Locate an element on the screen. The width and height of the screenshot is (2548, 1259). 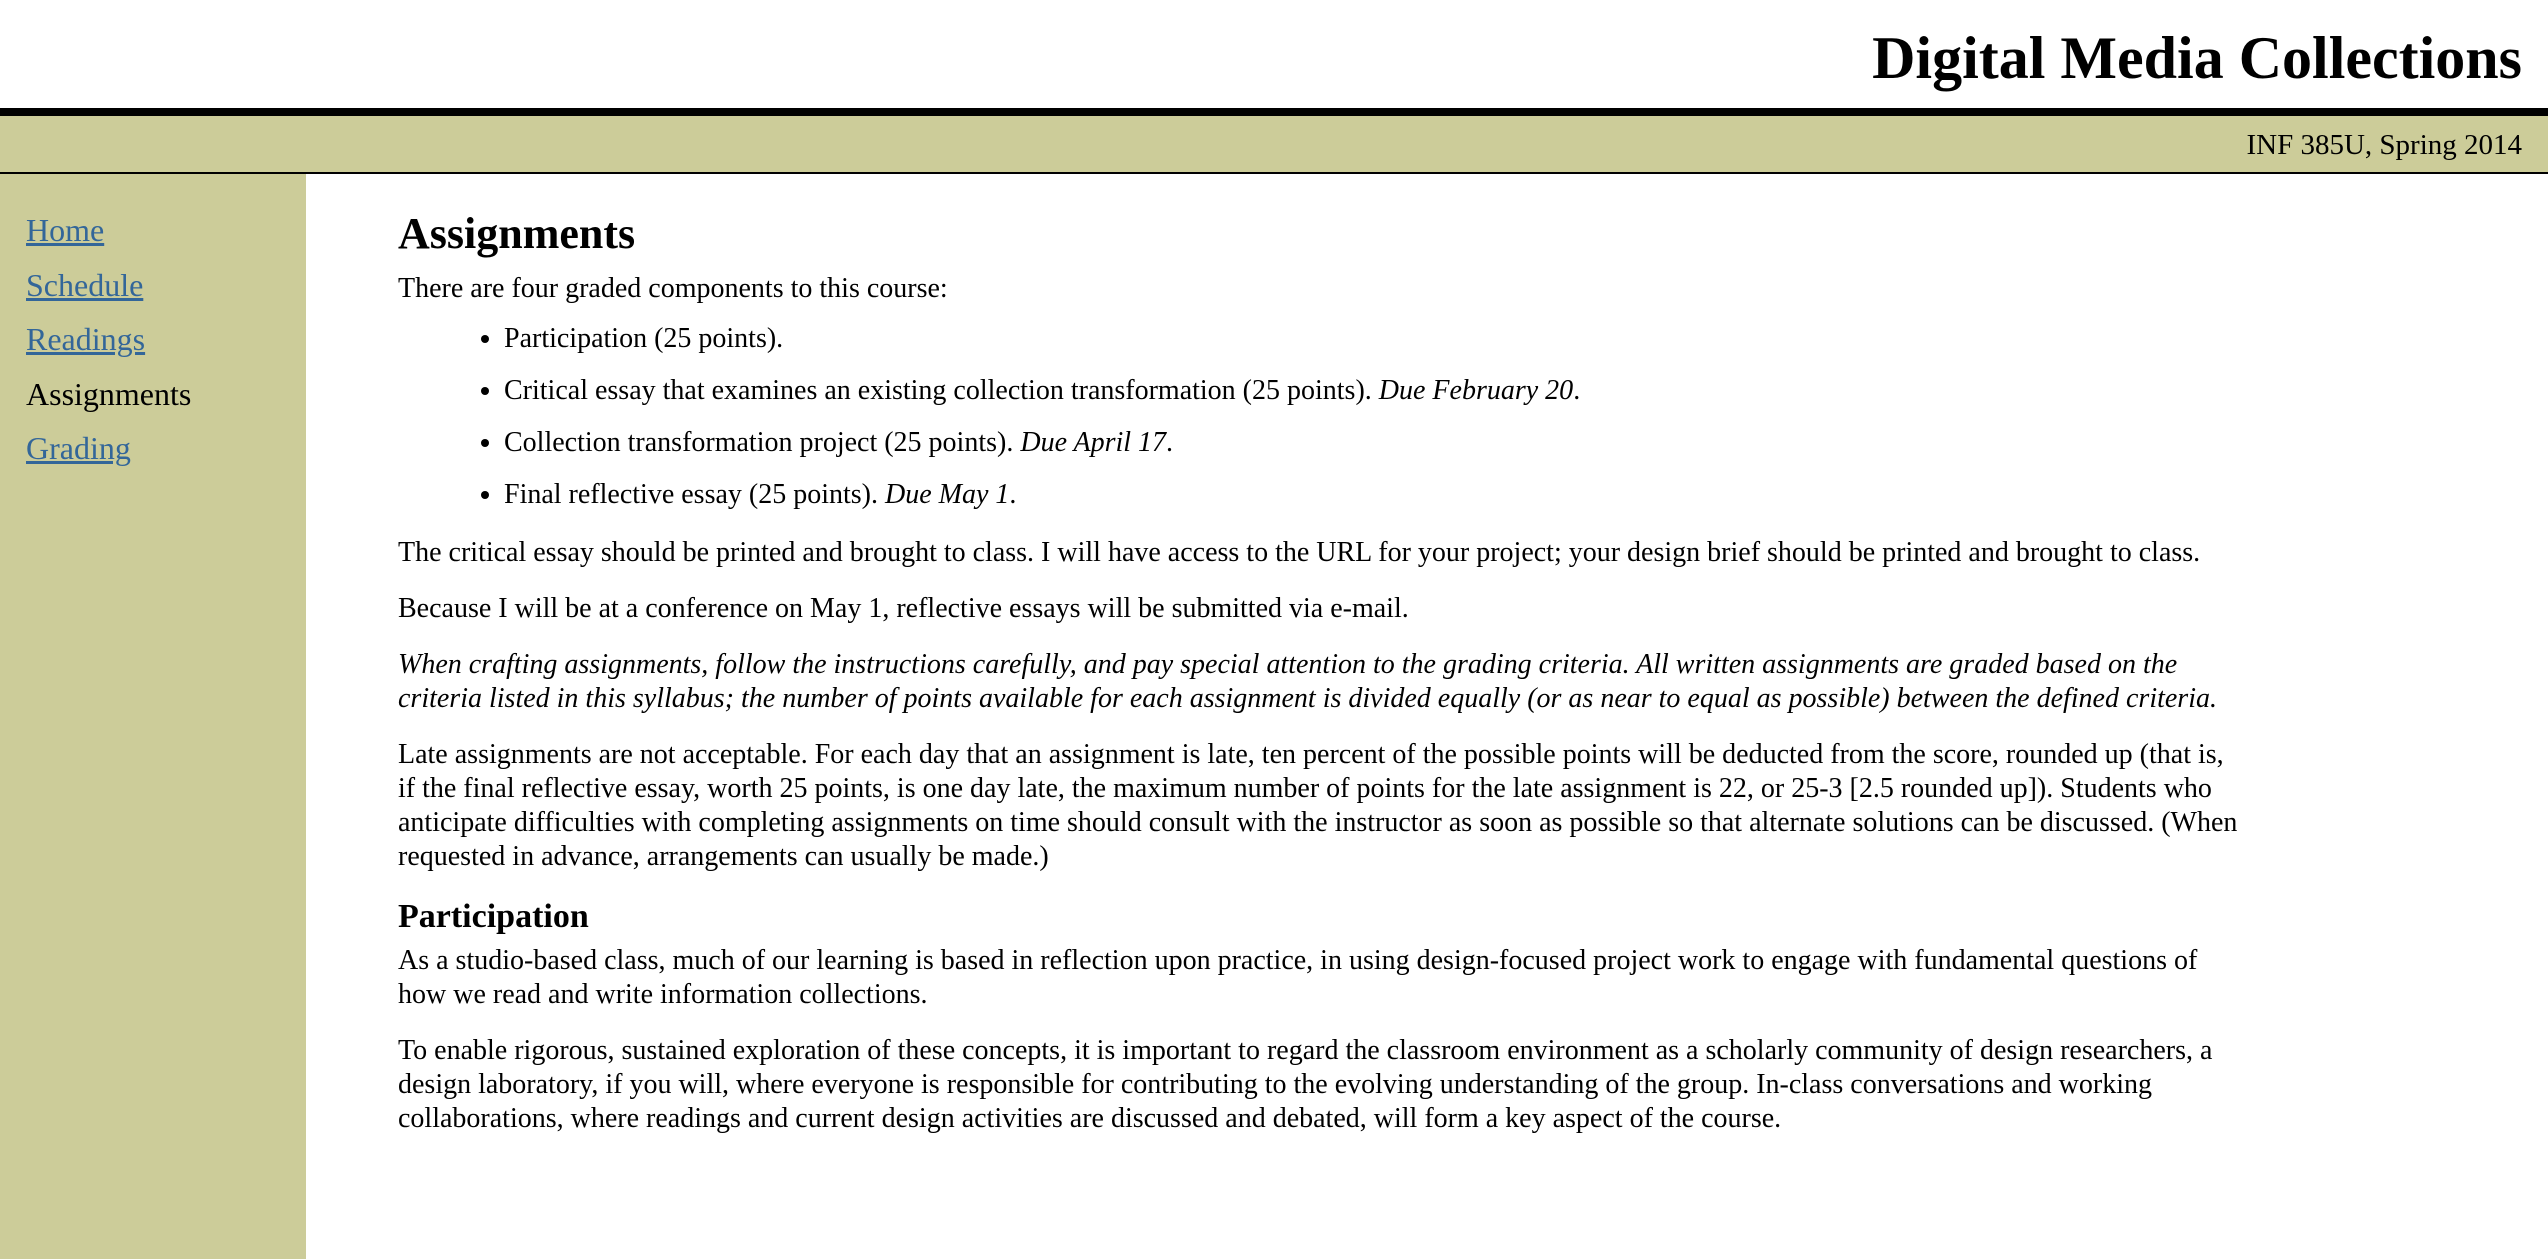
course-label: INF 385U, Spring 2014 is located at coordinates (2384, 145).